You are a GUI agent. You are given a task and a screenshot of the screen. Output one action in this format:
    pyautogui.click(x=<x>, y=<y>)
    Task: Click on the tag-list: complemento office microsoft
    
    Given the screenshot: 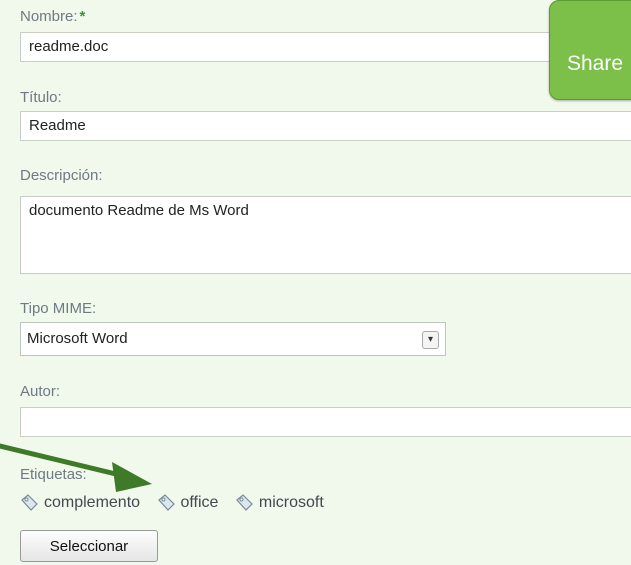 What is the action you would take?
    pyautogui.click(x=178, y=505)
    